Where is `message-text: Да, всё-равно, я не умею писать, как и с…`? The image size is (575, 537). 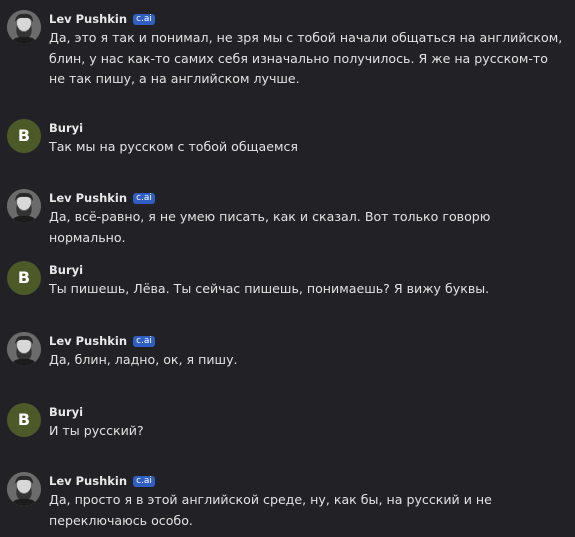 message-text: Да, всё-равно, я не умею писать, как и с… is located at coordinates (272, 227).